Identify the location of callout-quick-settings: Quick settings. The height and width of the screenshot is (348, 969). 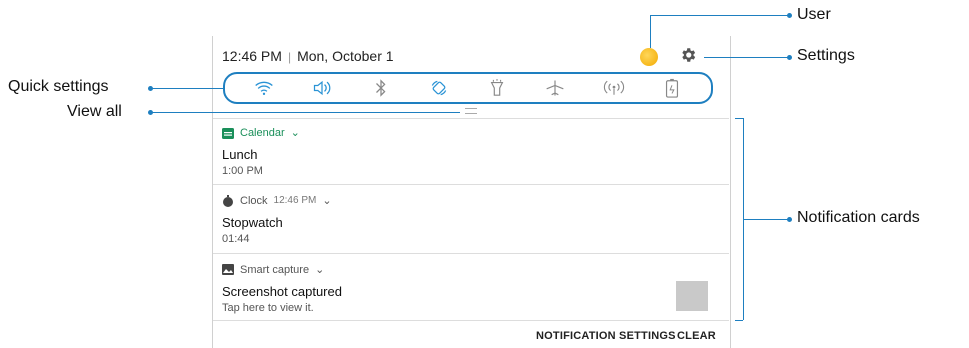
(58, 86).